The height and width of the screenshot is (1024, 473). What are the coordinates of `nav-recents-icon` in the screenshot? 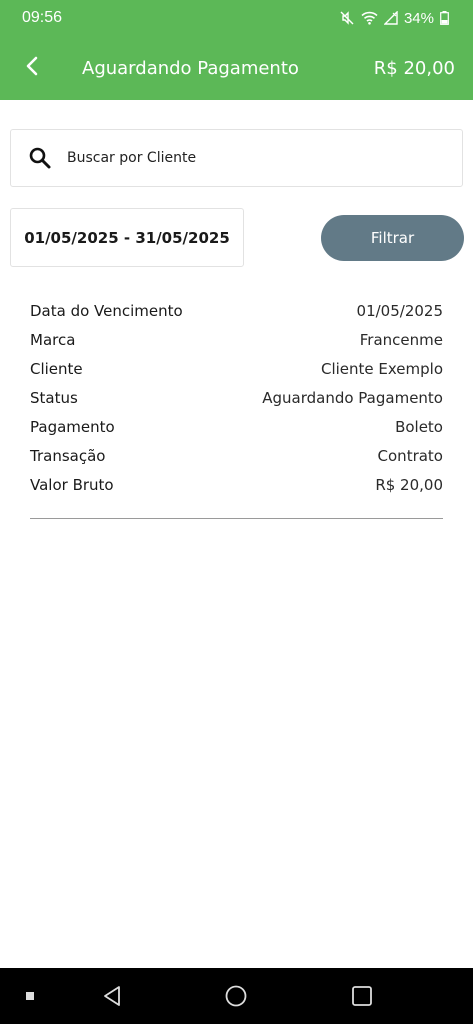 It's located at (362, 996).